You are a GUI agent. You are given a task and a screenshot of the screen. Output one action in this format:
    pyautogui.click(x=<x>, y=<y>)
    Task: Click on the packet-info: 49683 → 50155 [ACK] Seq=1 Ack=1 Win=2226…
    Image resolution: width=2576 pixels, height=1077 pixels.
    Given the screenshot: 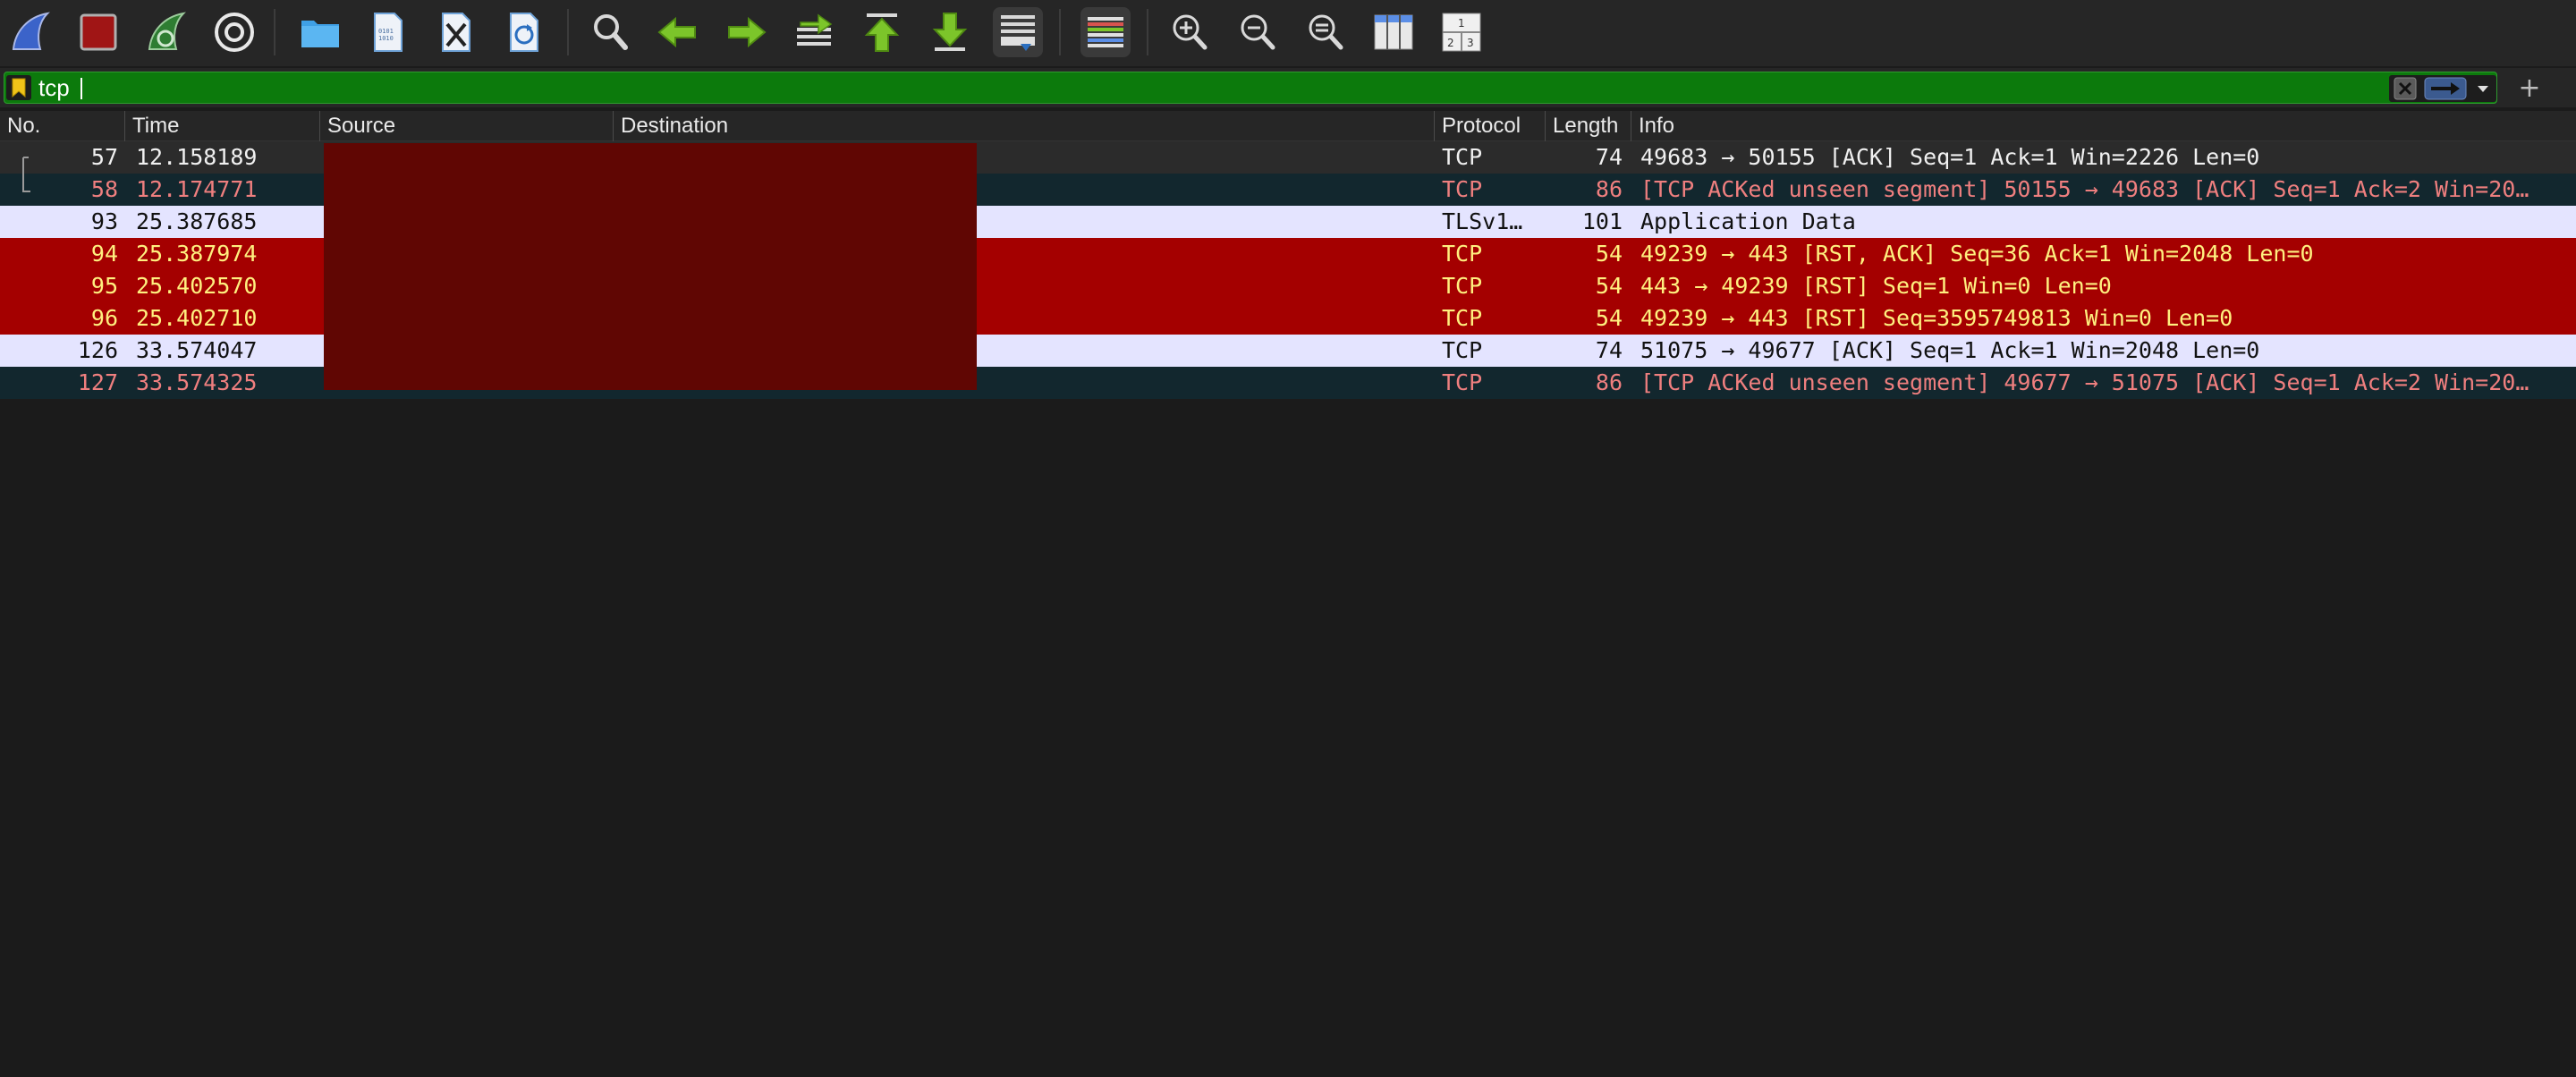 What is the action you would take?
    pyautogui.click(x=1950, y=157)
    